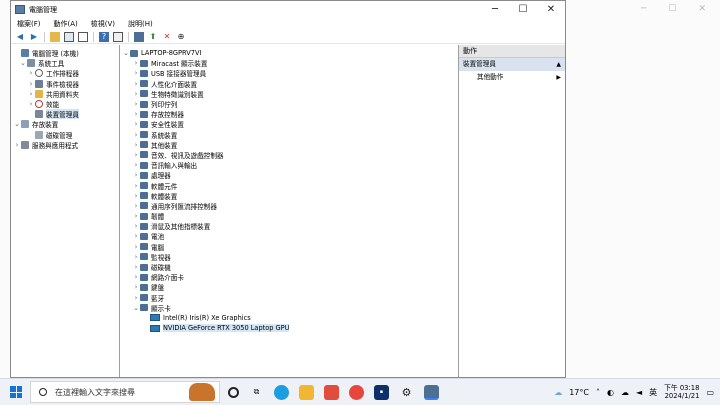 The image size is (720, 405). I want to click on device-category: › 人性化介面裝置, so click(289, 84).